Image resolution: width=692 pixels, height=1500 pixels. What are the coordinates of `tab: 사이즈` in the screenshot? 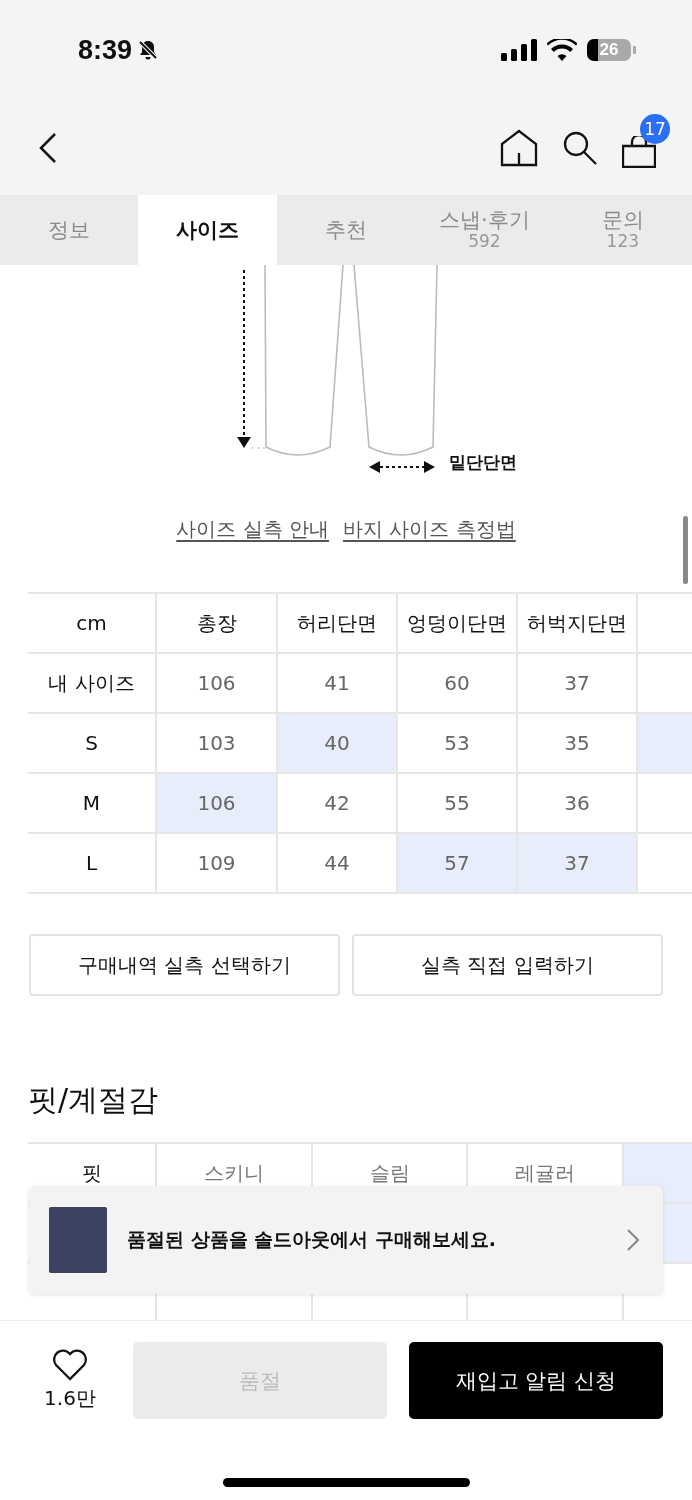 It's located at (207, 230).